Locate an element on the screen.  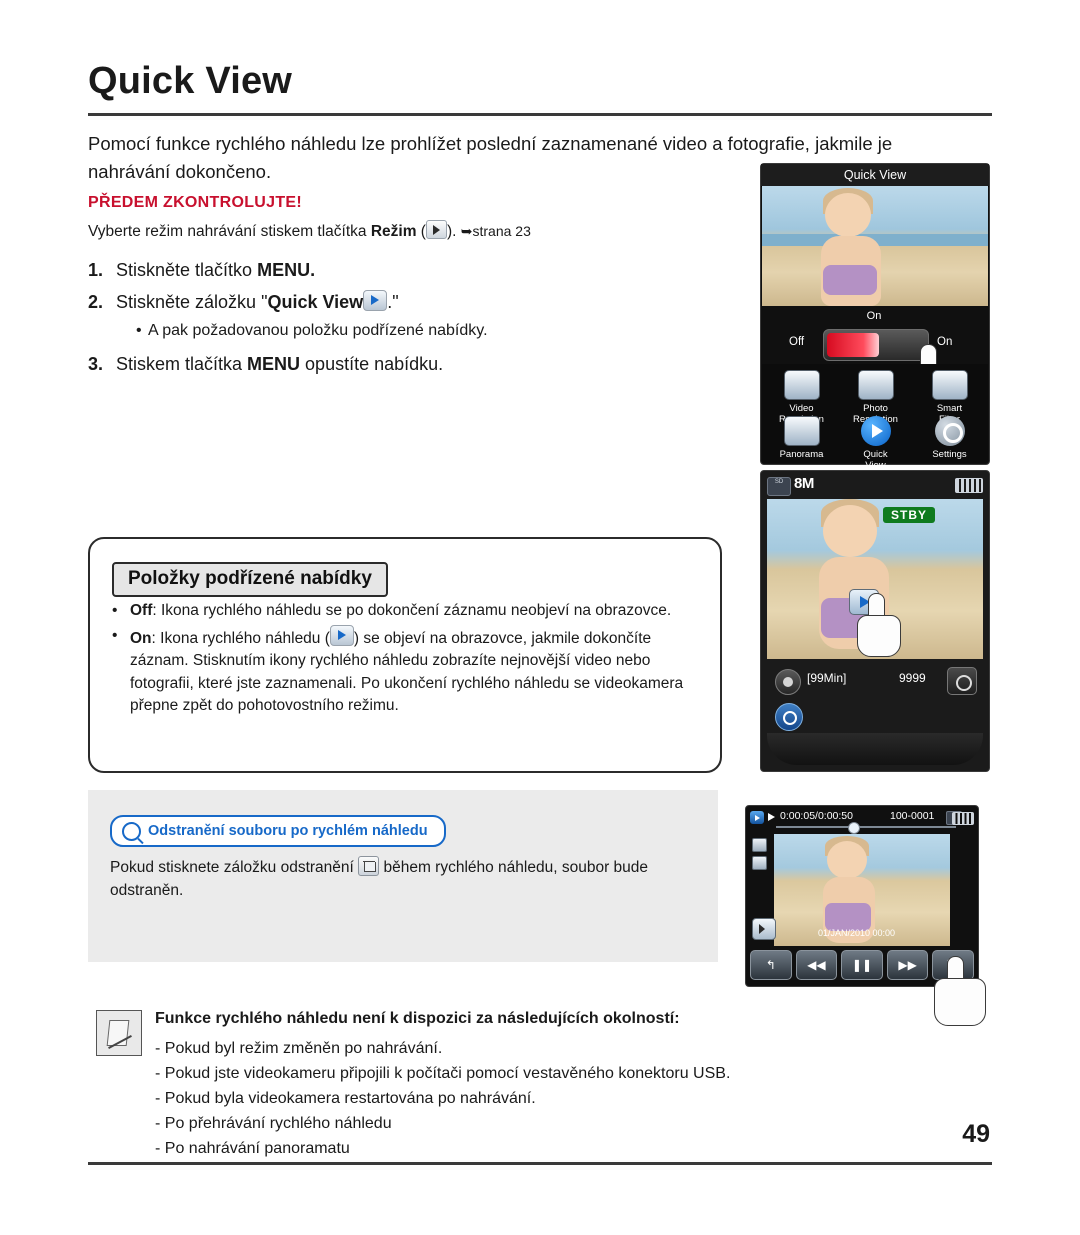
page-reference-arrow: ➥ is located at coordinates (466, 231).